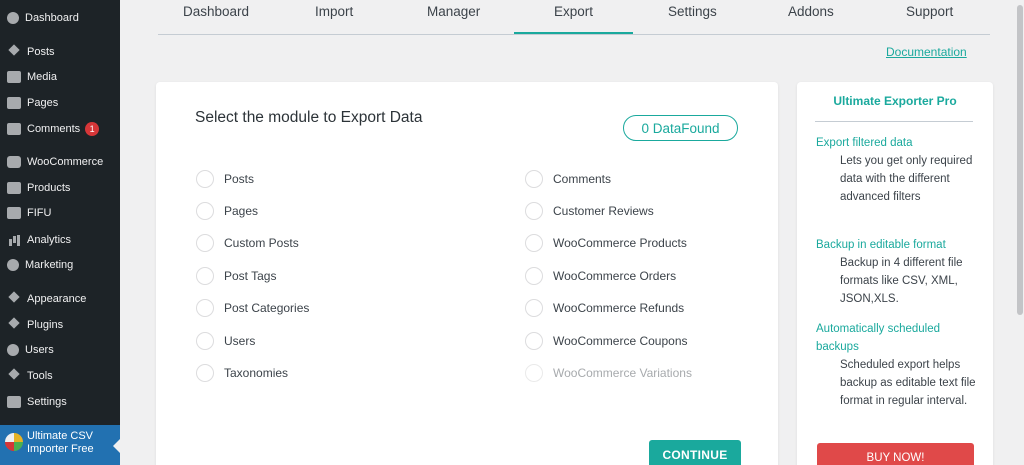 The image size is (1024, 465). Describe the element at coordinates (589, 211) in the screenshot. I see `option-customer-reviews: Customer Reviews` at that location.